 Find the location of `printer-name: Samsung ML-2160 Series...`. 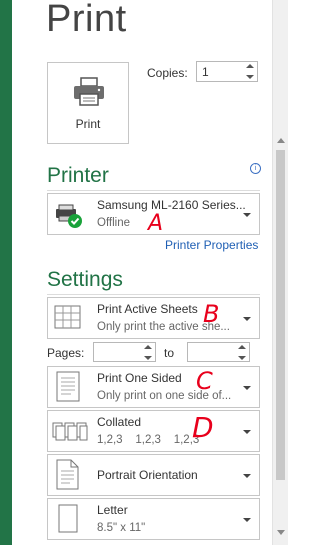

printer-name: Samsung ML-2160 Series... is located at coordinates (171, 205).